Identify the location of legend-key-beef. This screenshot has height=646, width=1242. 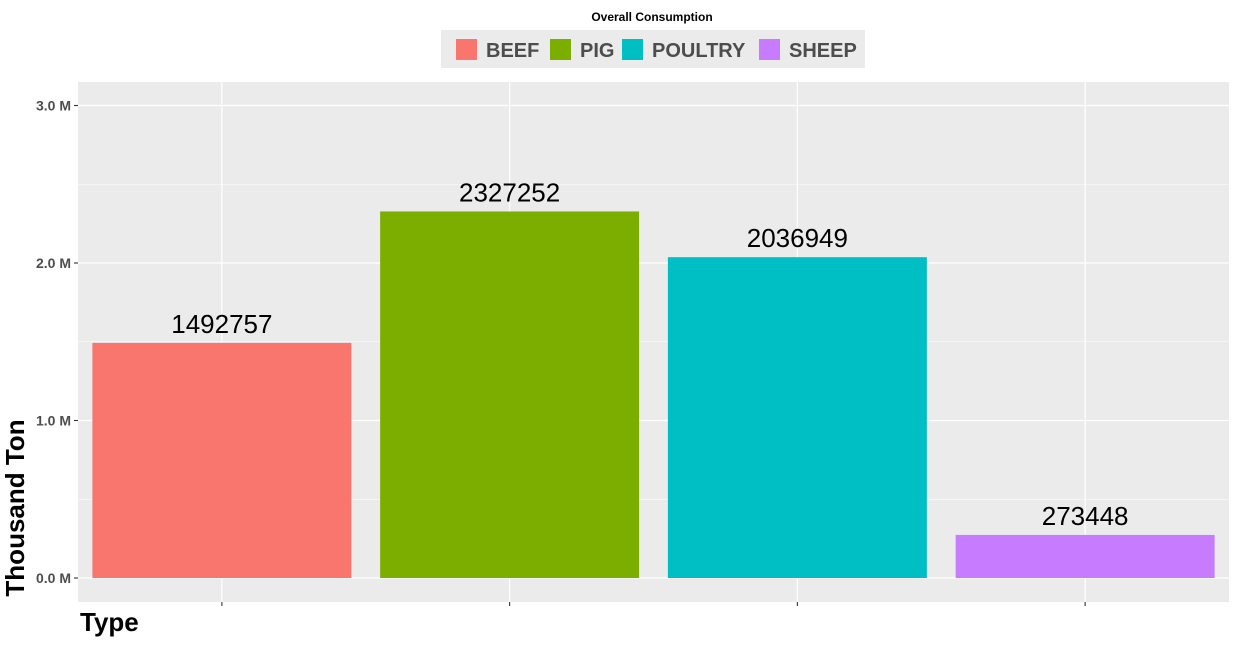
(466, 49).